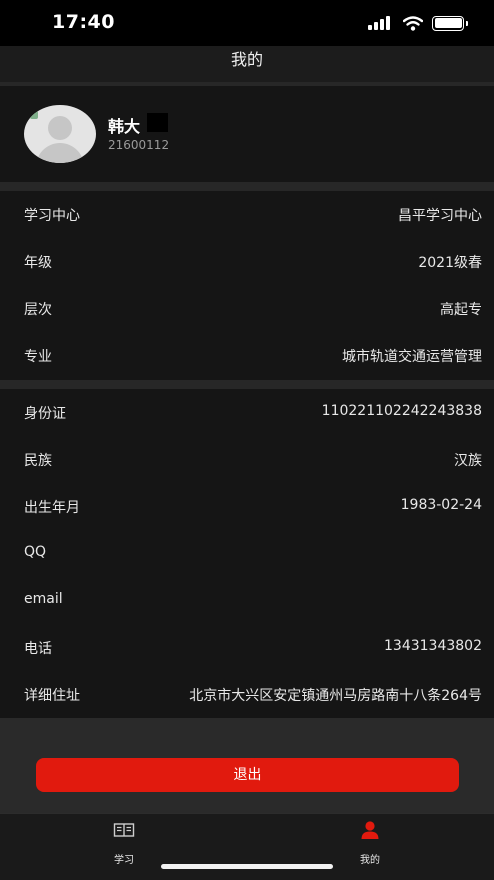 This screenshot has height=880, width=494. I want to click on info-row-email: email, so click(247, 600).